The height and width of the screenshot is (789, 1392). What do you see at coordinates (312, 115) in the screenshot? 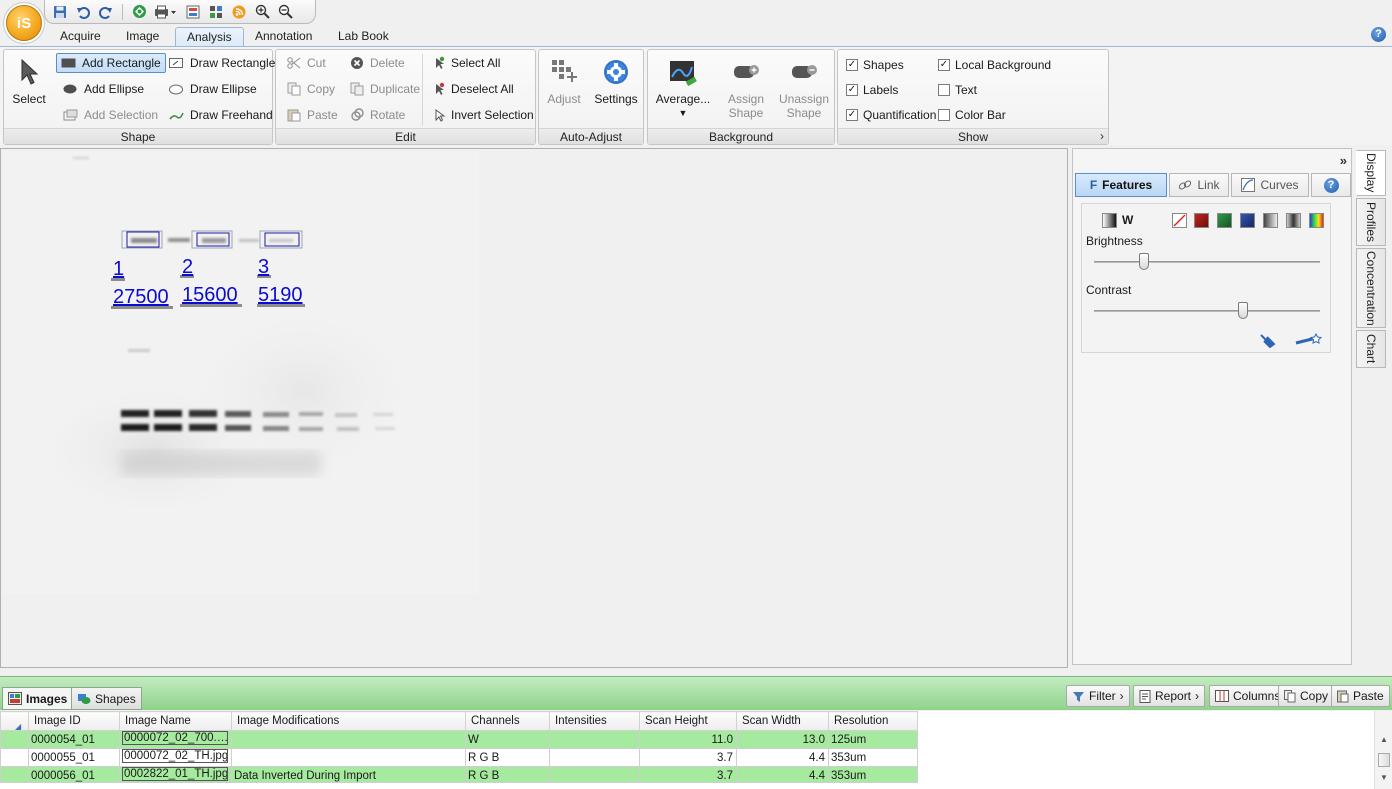
I see `paste-button: Paste` at bounding box center [312, 115].